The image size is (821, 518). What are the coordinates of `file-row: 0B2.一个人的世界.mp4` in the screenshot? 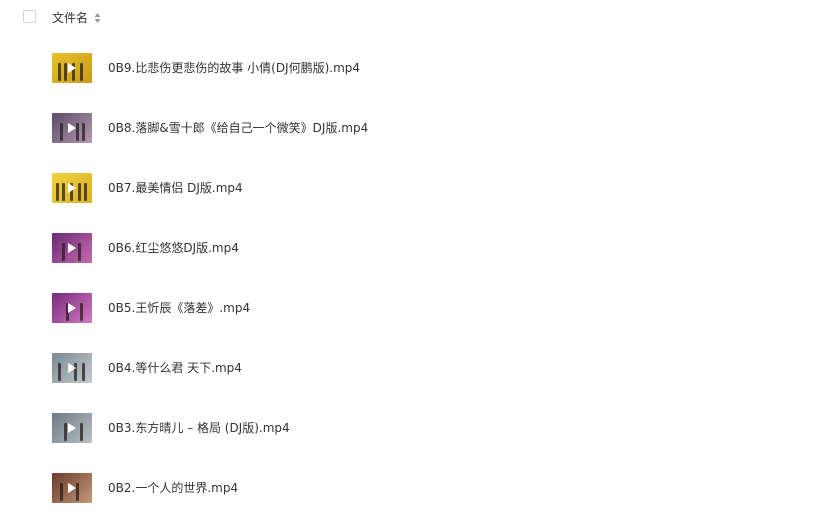 It's located at (410, 488).